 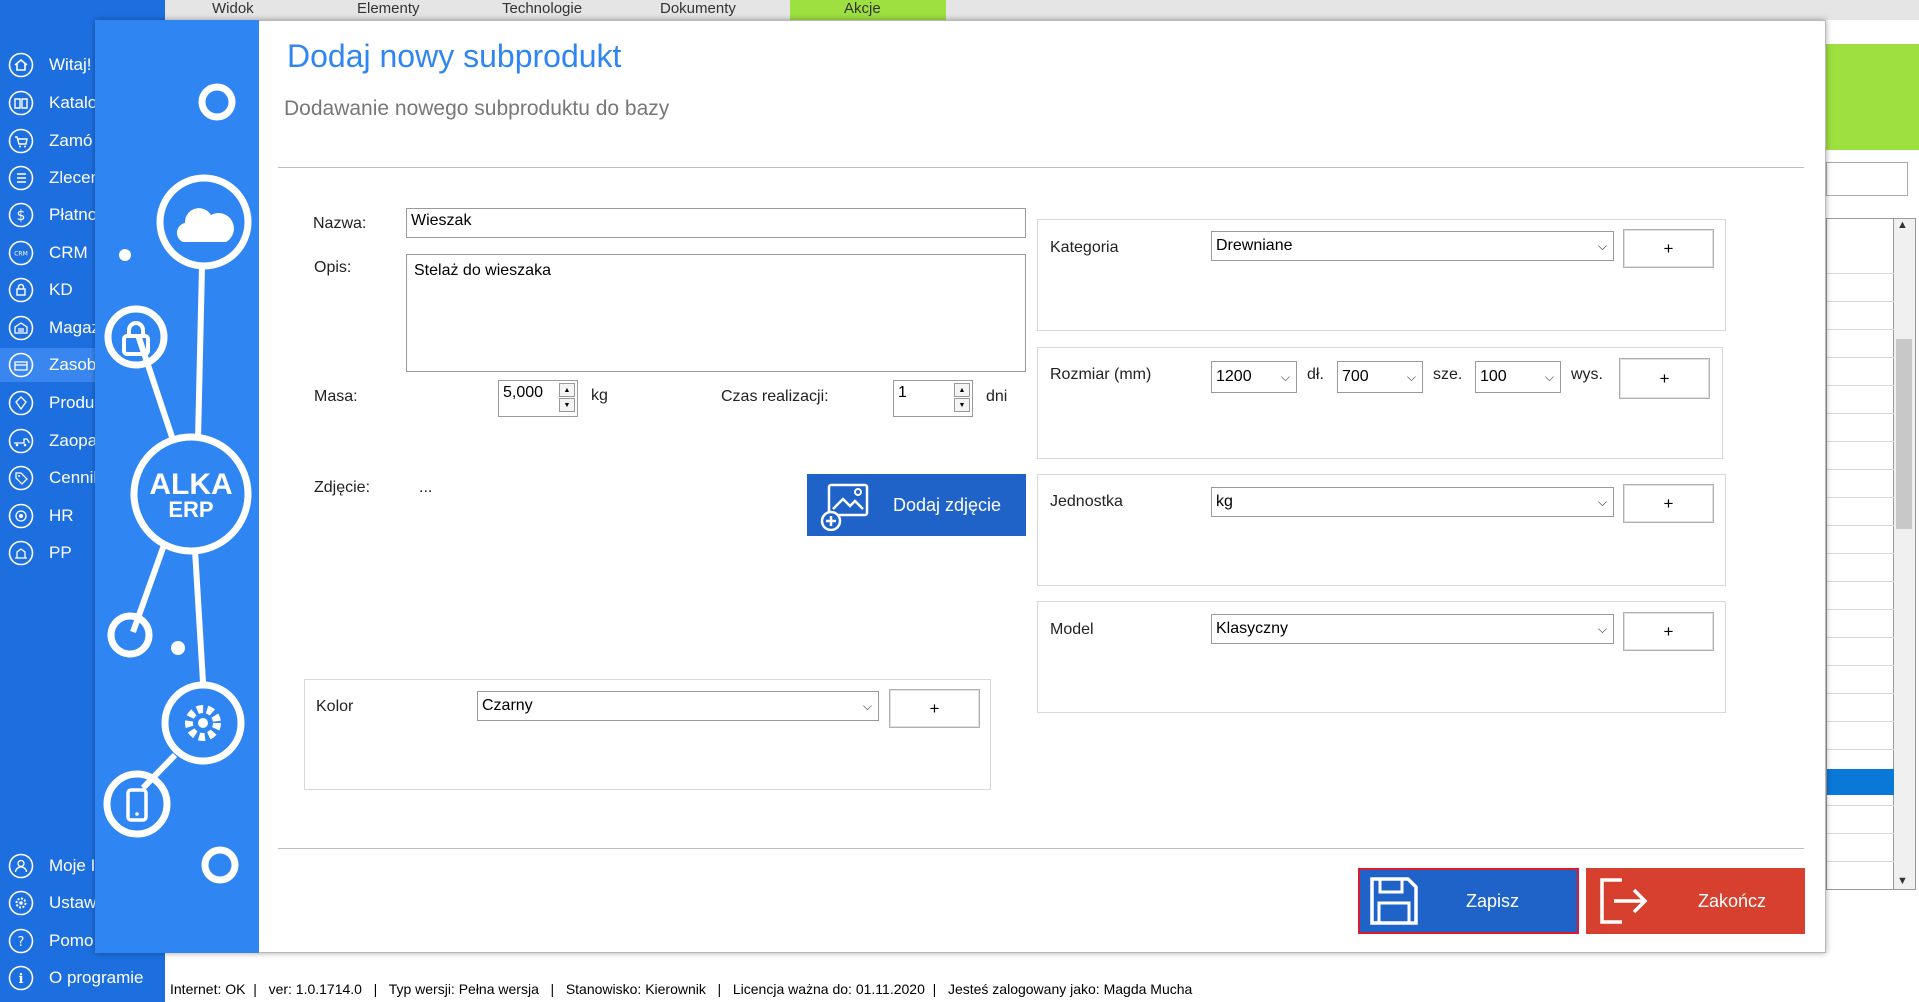 What do you see at coordinates (71, 140) in the screenshot?
I see `sidebar-item-label: Zamó` at bounding box center [71, 140].